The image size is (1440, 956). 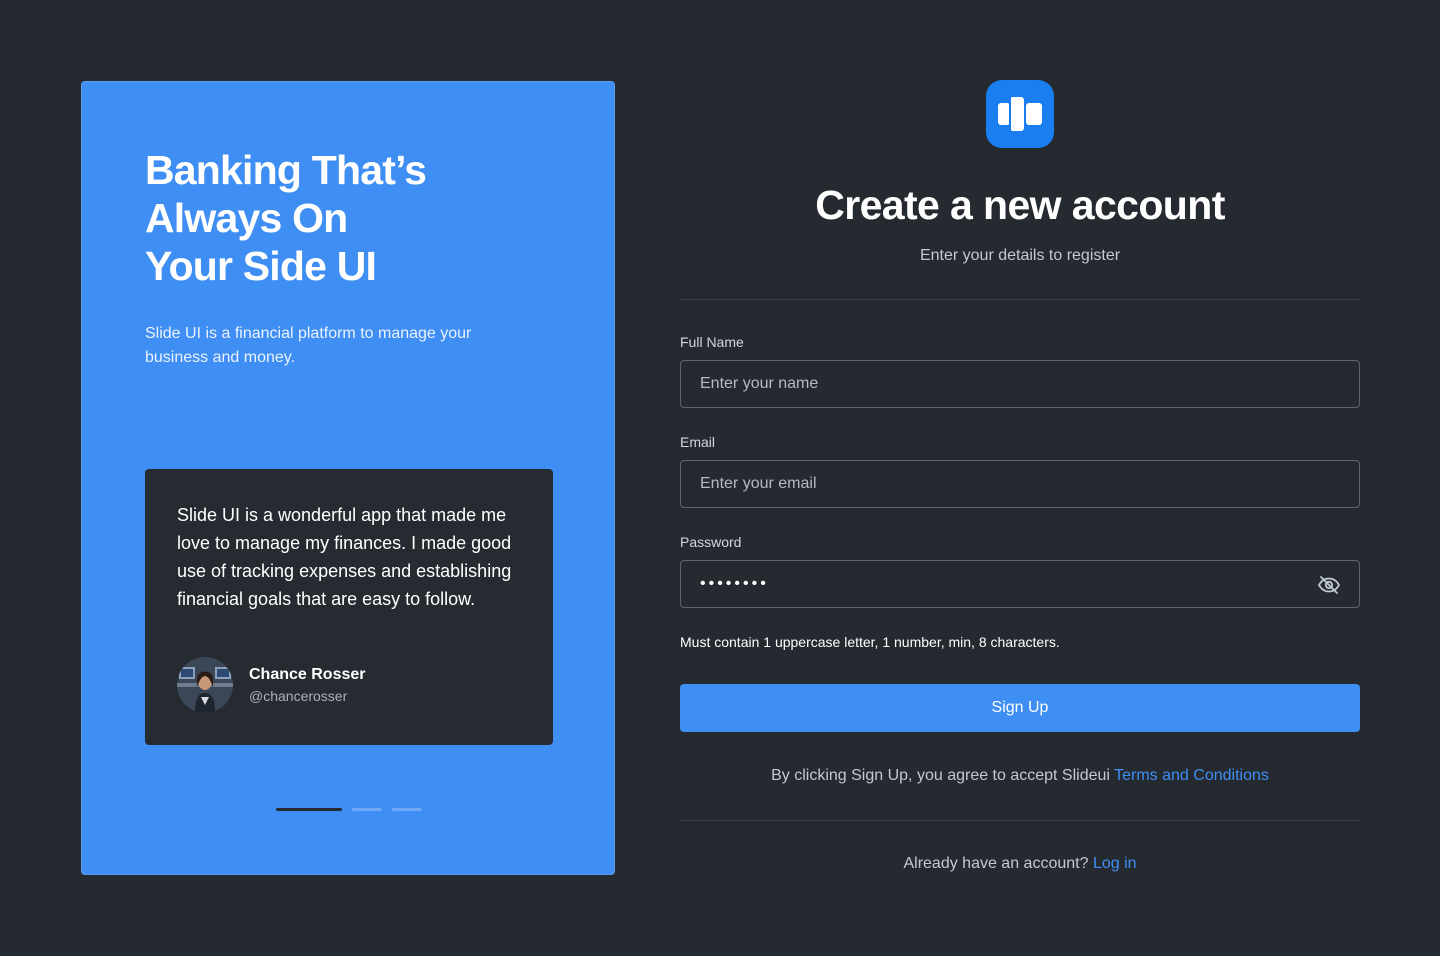 What do you see at coordinates (996, 863) in the screenshot?
I see `login-text: Already have an account?` at bounding box center [996, 863].